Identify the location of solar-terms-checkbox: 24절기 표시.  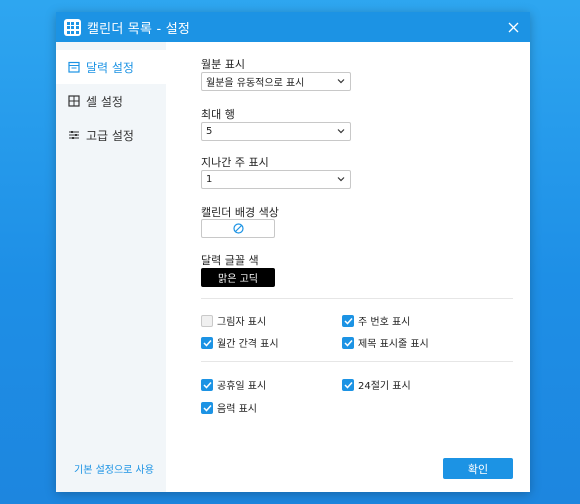
(376, 384).